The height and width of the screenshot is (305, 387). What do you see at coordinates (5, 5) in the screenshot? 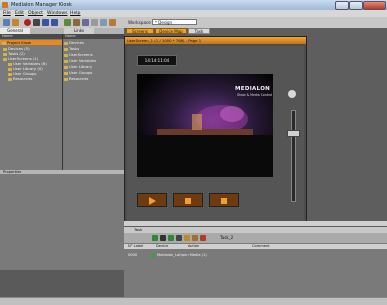
I see `app-icon` at bounding box center [5, 5].